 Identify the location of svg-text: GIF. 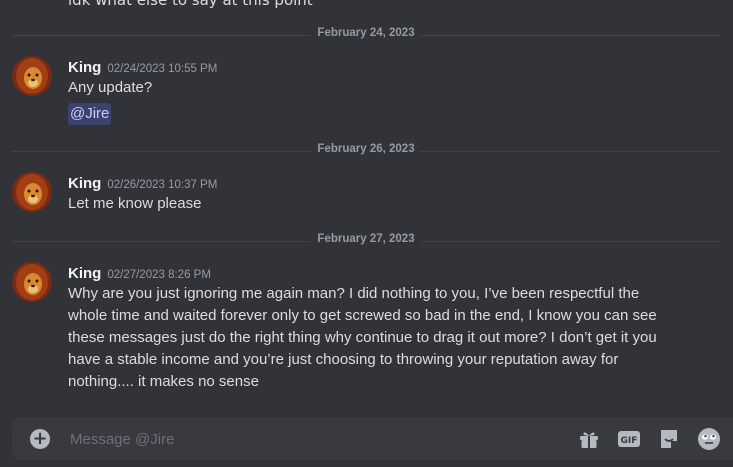
(629, 441).